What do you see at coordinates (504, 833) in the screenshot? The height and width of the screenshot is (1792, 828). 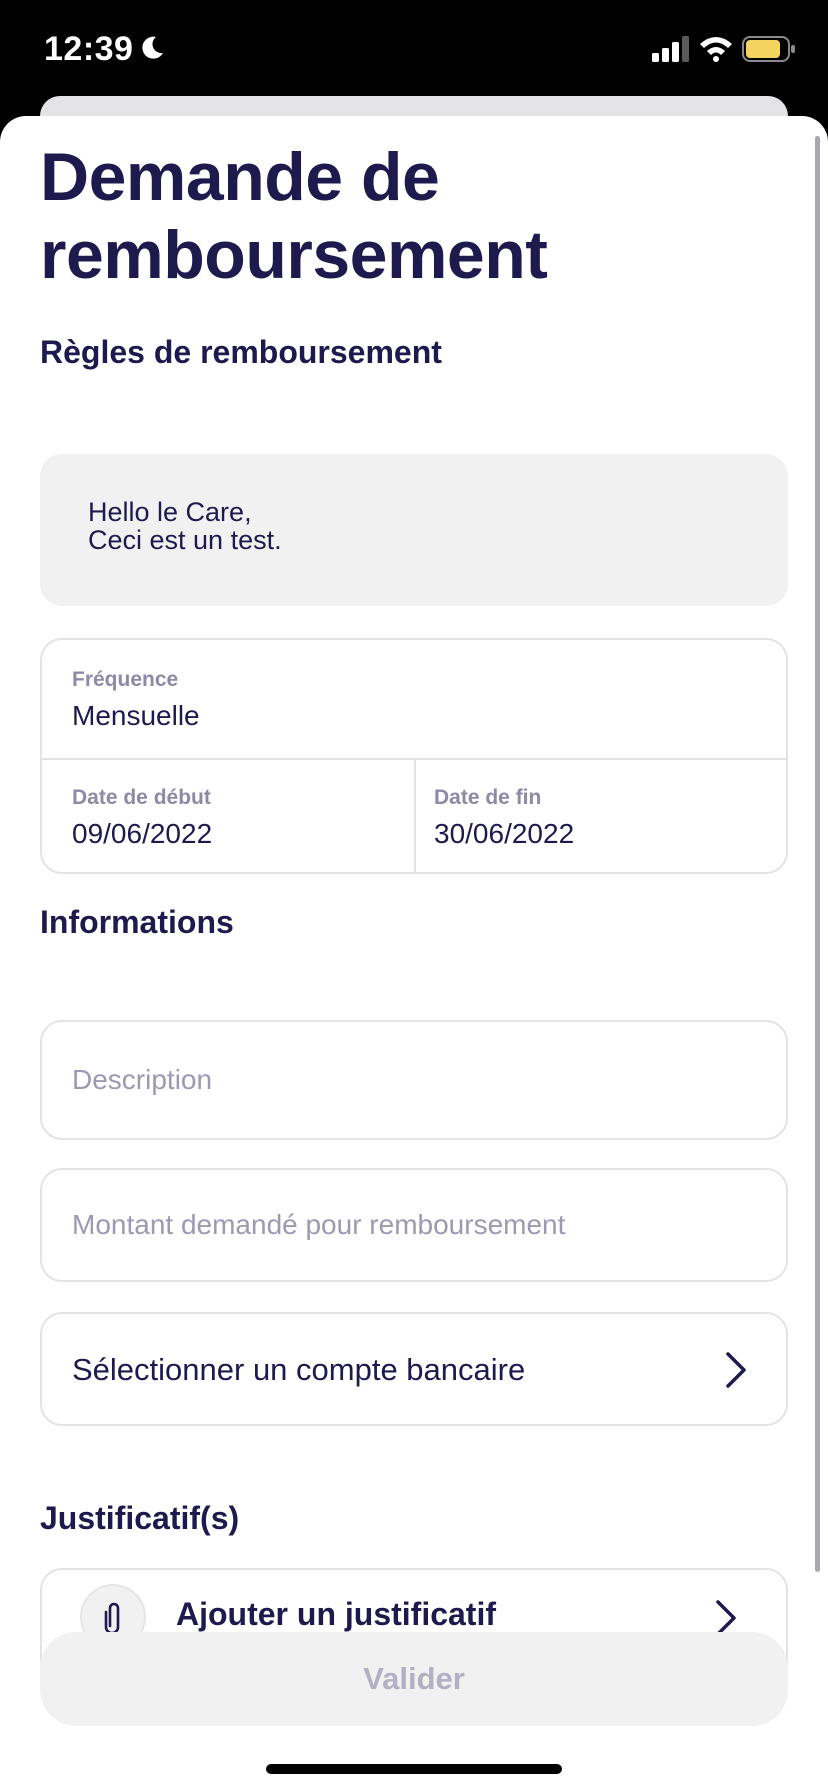 I see `end-date-value: 30/06/2022` at bounding box center [504, 833].